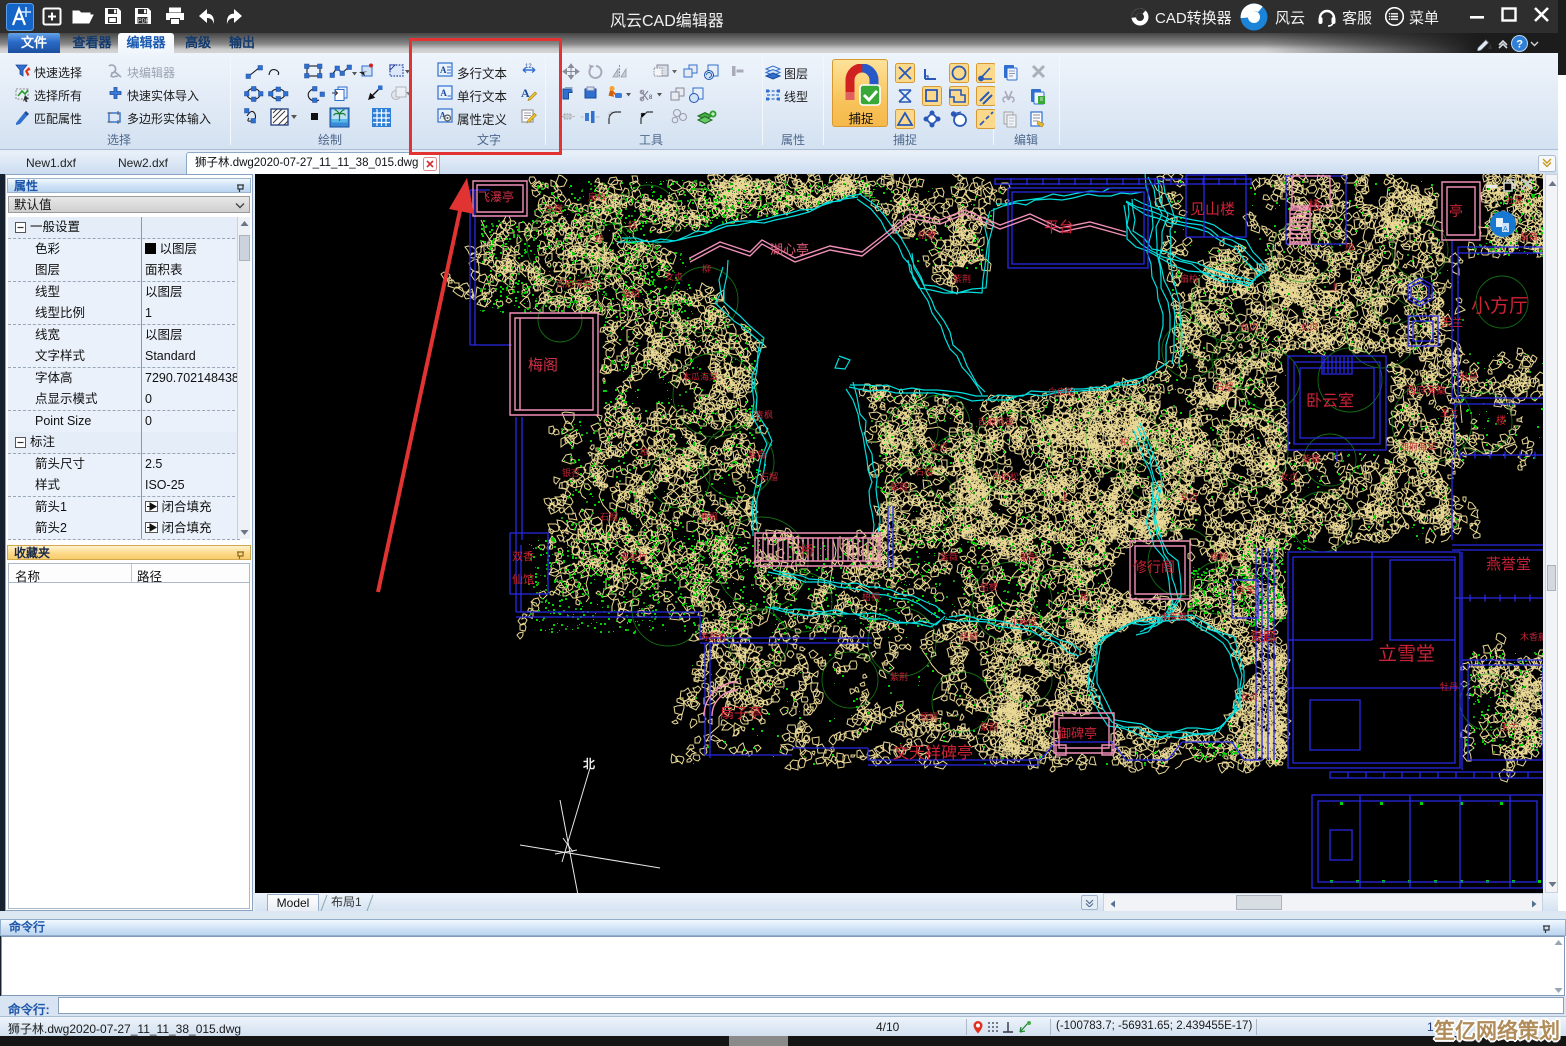 The image size is (1566, 1046). What do you see at coordinates (741, 713) in the screenshot?
I see `svg-text: 扇子亭` at bounding box center [741, 713].